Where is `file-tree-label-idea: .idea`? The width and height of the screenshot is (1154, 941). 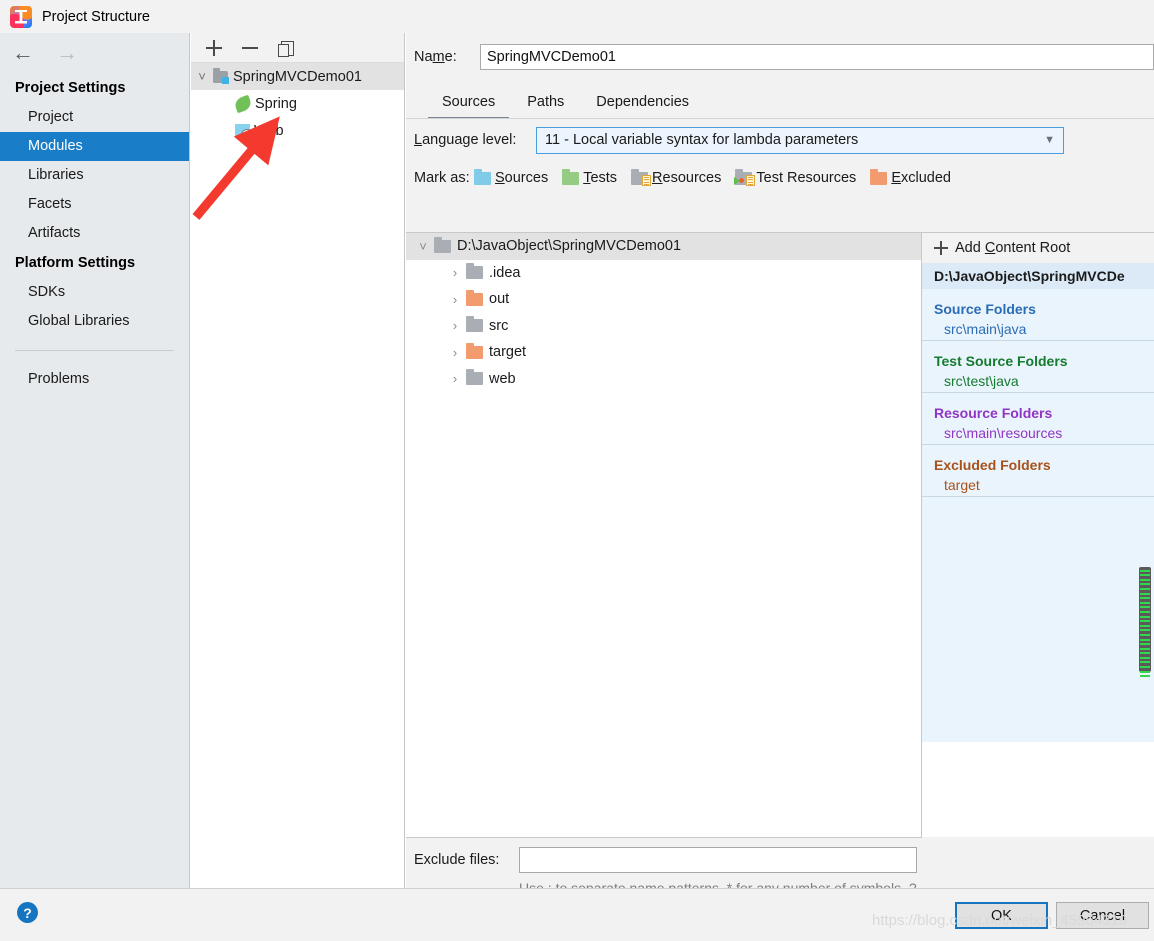 file-tree-label-idea: .idea is located at coordinates (505, 272).